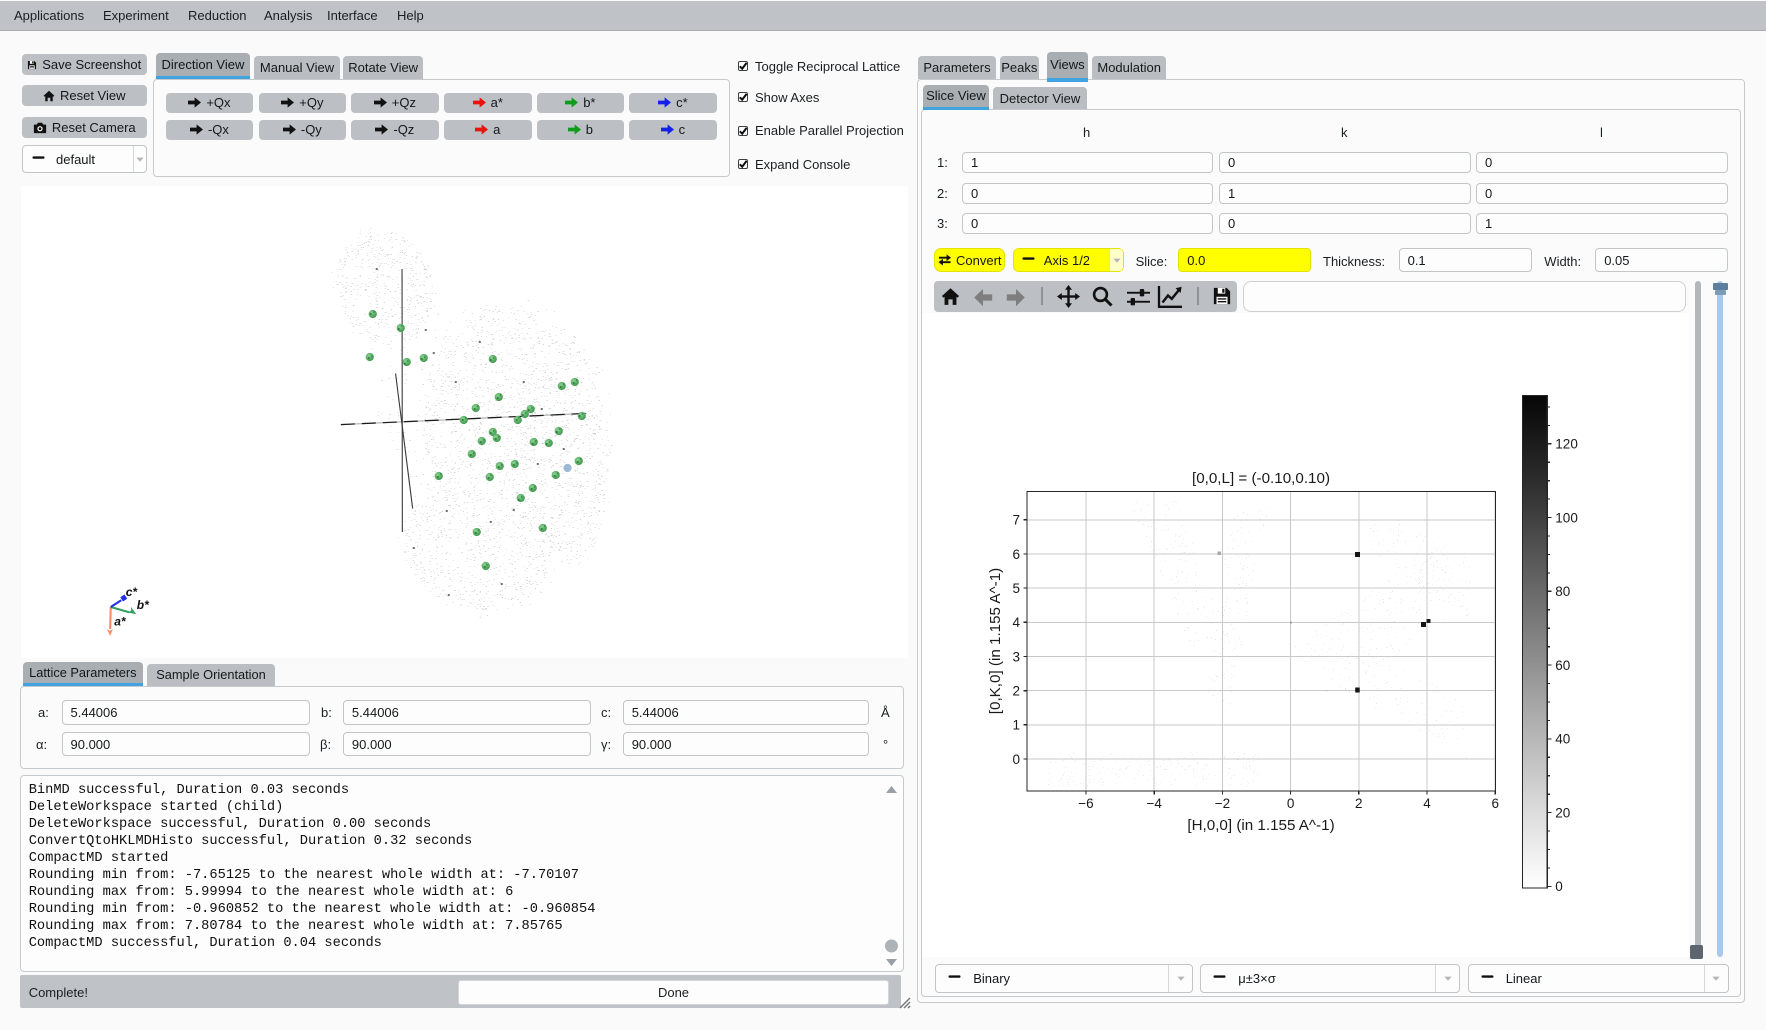  Describe the element at coordinates (995, 641) in the screenshot. I see `svg-text: [0,K,0] (in 1.155 A^-1)` at that location.